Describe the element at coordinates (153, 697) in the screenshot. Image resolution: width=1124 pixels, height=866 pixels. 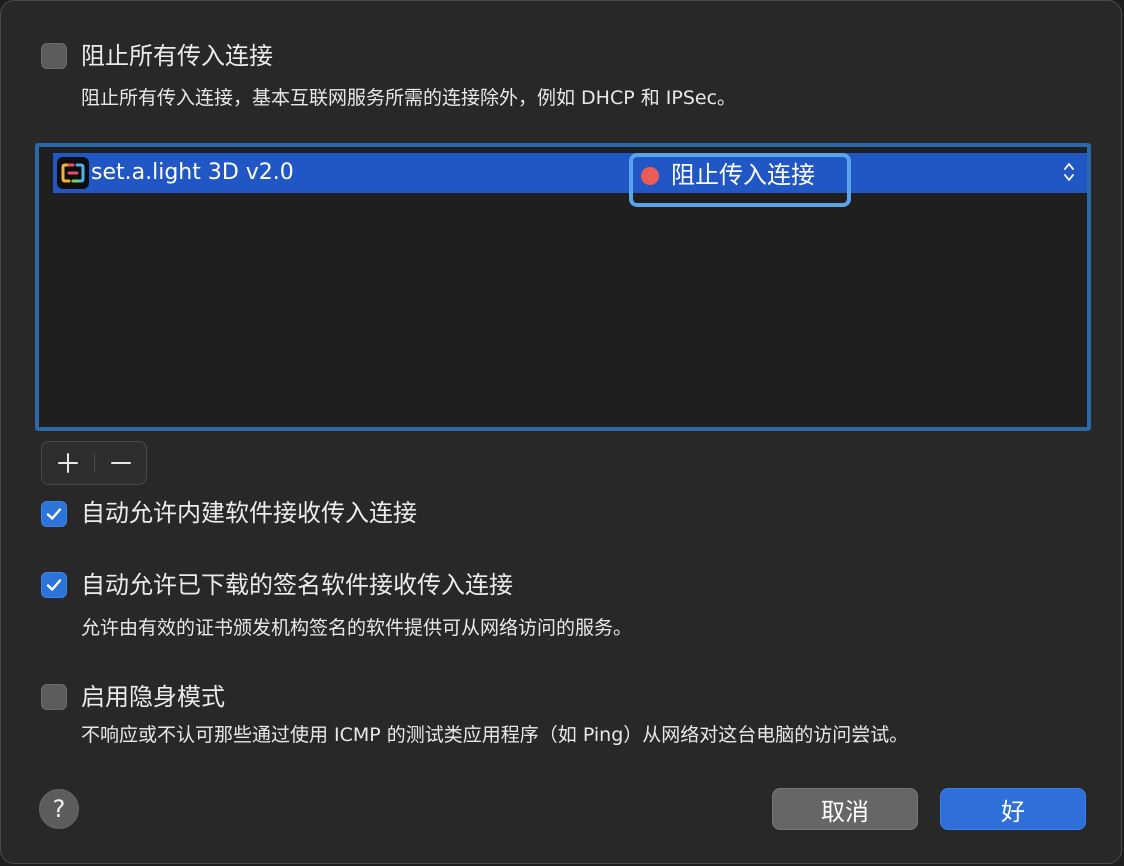
I see `stealth-mode-label: 启用隐身模式` at that location.